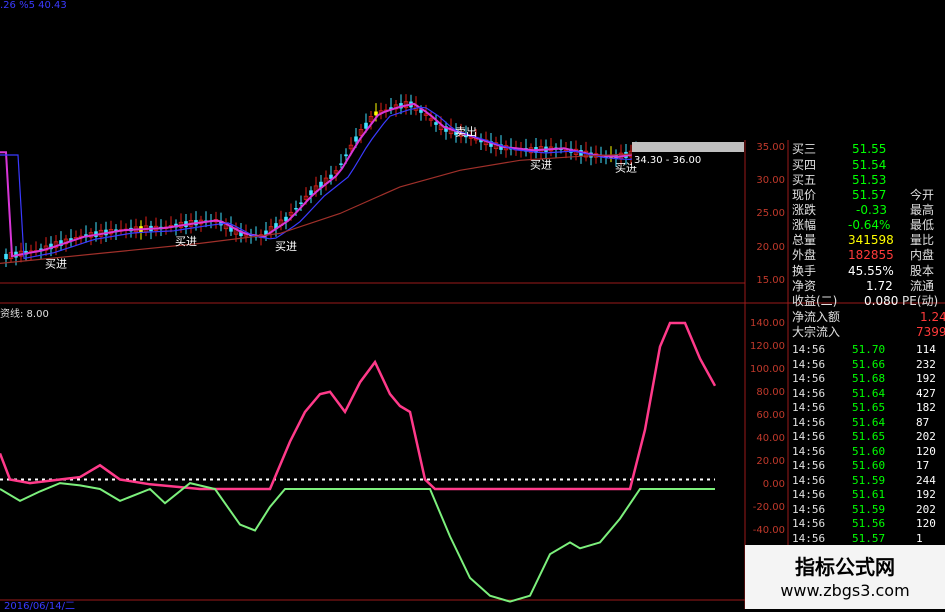  I want to click on indicator-axis-tick: -40.00, so click(768, 530).